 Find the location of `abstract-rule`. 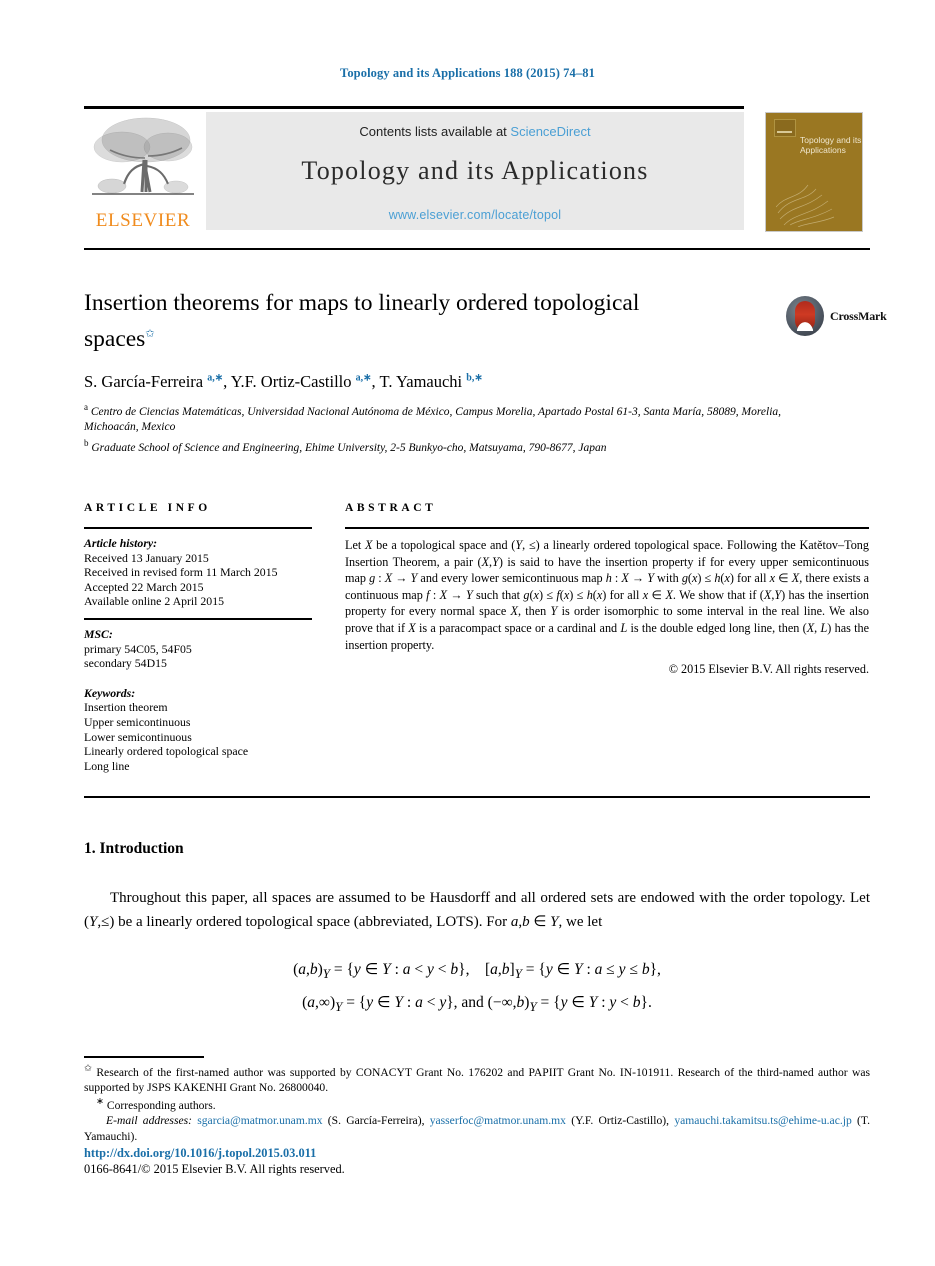

abstract-rule is located at coordinates (607, 528).